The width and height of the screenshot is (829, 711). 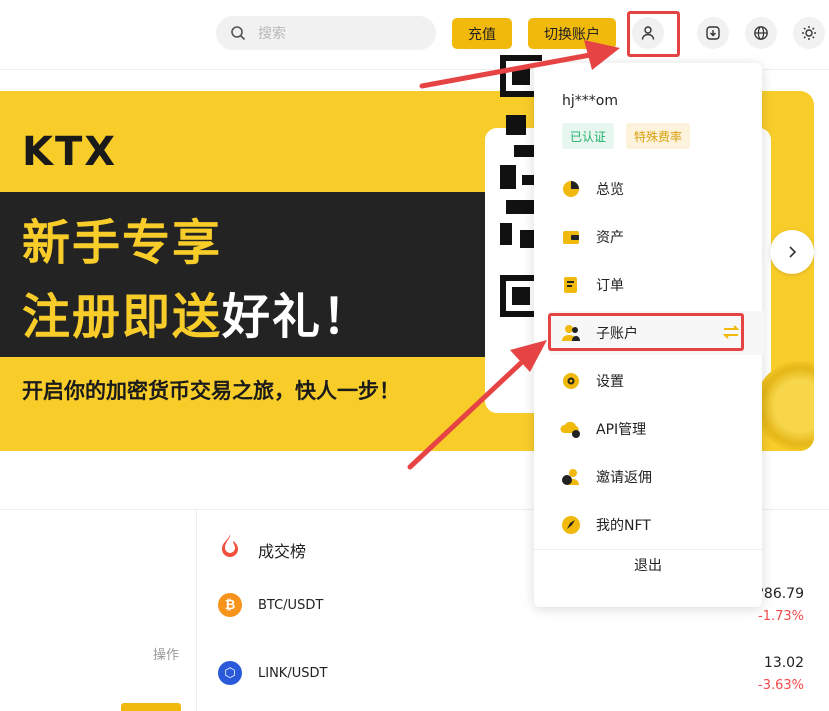 I want to click on banner-headline-2: 注册即送好礼！, so click(x=197, y=312).